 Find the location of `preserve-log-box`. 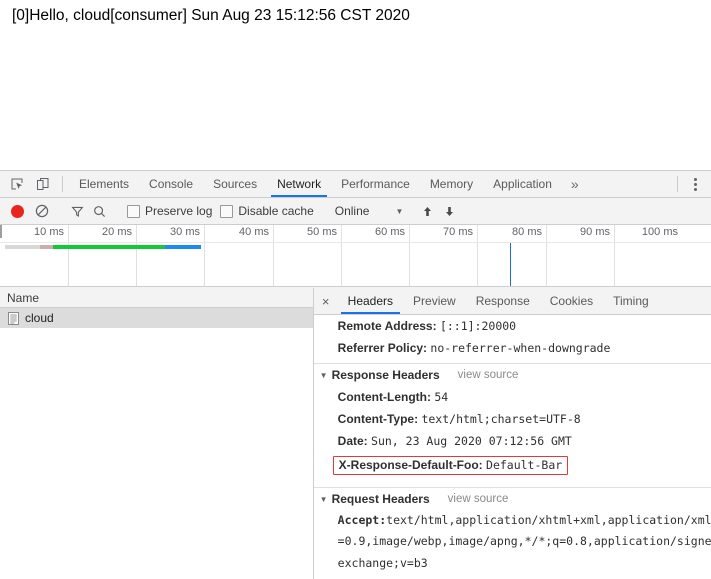

preserve-log-box is located at coordinates (133, 211).